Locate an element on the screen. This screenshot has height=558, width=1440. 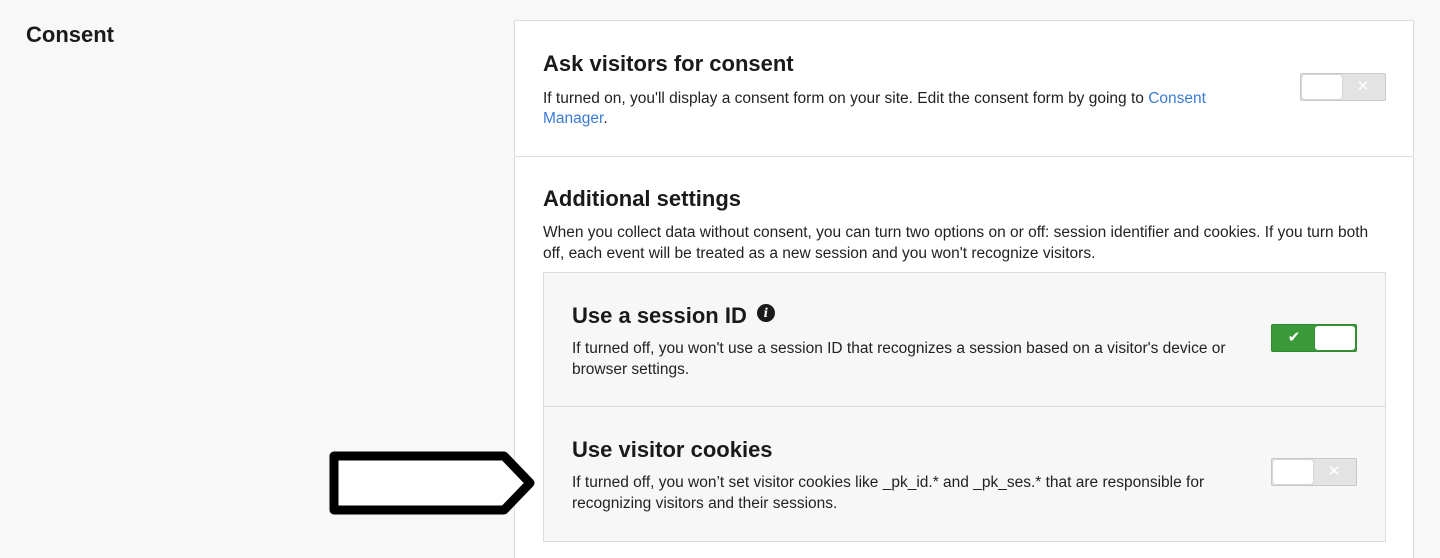
session-id-title: Use a session ID is located at coordinates (659, 315).